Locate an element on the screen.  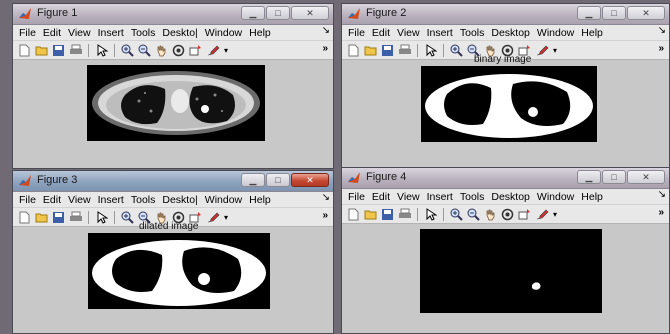
title-bar: Figure 2 ▁ □ ✕ is located at coordinates (505, 14).